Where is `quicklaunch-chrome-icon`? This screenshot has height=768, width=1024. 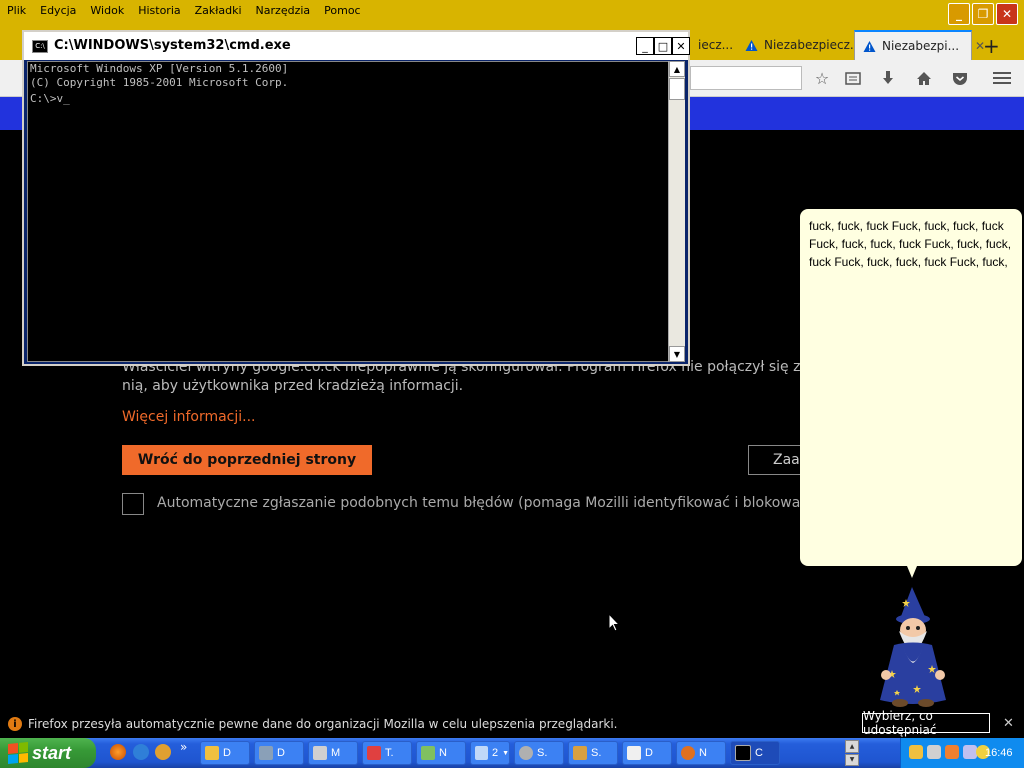 quicklaunch-chrome-icon is located at coordinates (118, 752).